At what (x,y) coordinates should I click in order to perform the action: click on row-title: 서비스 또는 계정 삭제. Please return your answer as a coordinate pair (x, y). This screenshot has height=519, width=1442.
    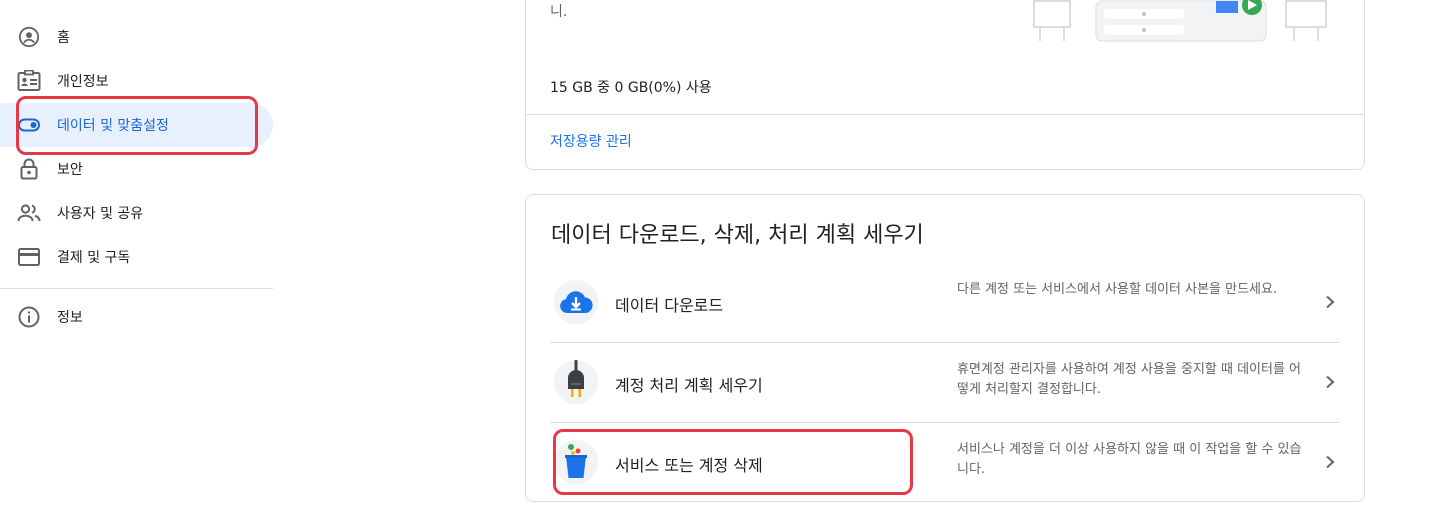
    Looking at the image, I should click on (689, 465).